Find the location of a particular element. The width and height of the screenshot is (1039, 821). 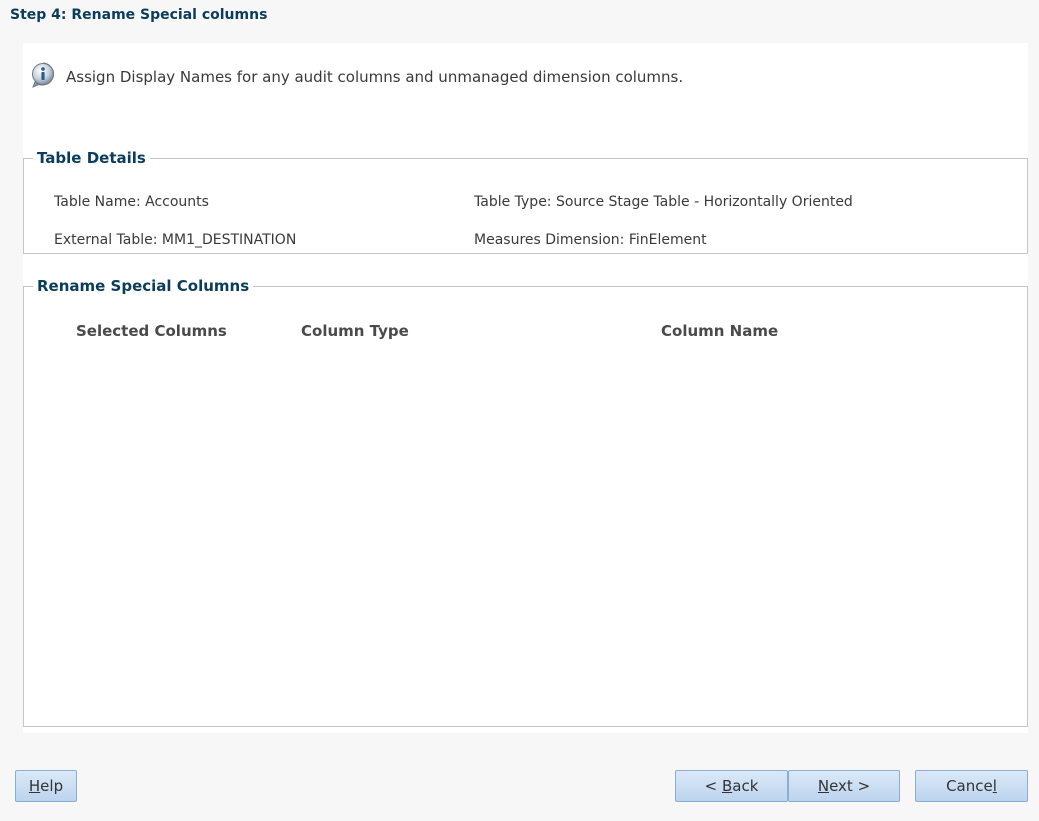

cancel-label-prefix: Cance is located at coordinates (969, 786).